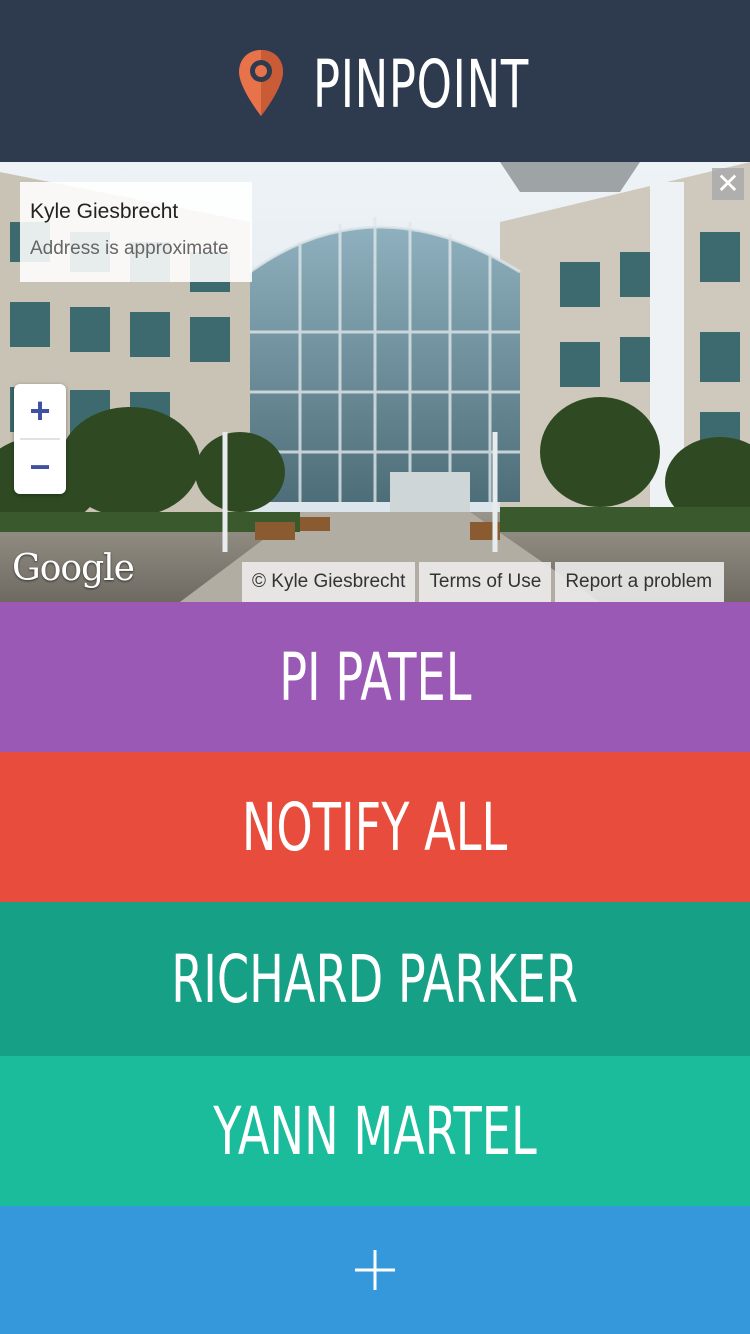 The width and height of the screenshot is (750, 1334). I want to click on contact-button-pi-patel: PI PATEL, so click(375, 677).